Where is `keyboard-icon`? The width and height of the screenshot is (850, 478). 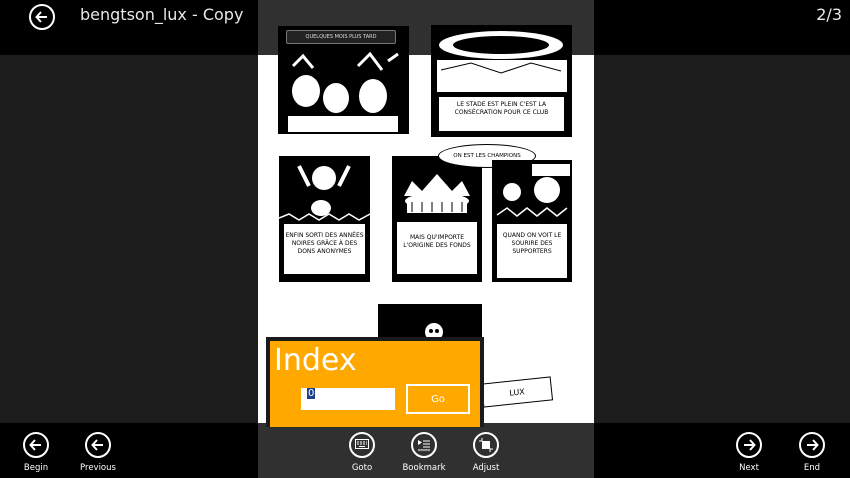
keyboard-icon is located at coordinates (362, 445).